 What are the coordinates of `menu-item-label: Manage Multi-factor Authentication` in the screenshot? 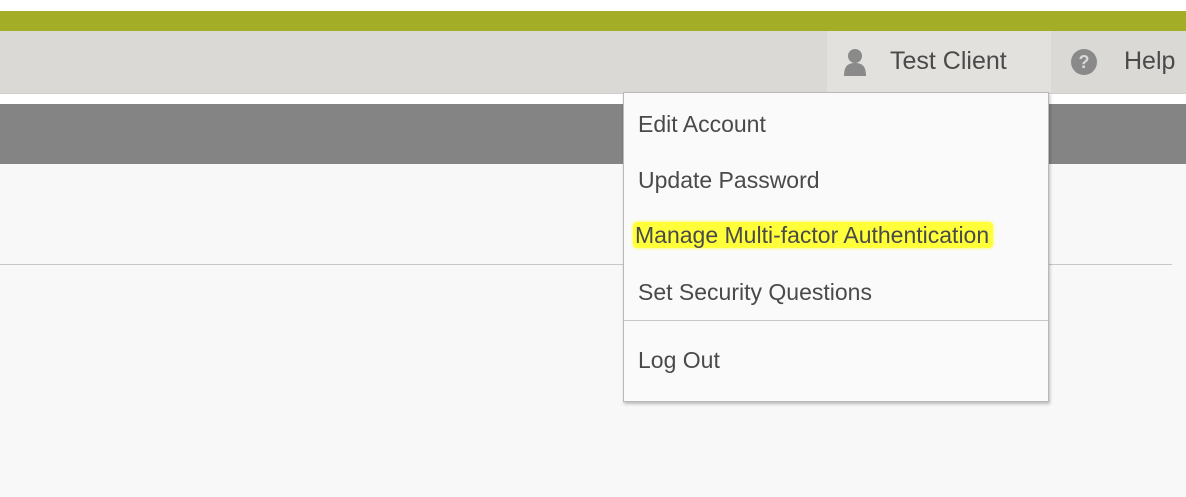 It's located at (813, 235).